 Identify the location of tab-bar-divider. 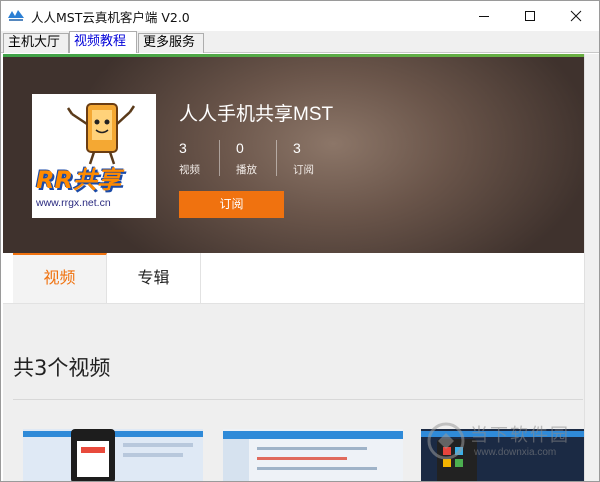
(293, 303).